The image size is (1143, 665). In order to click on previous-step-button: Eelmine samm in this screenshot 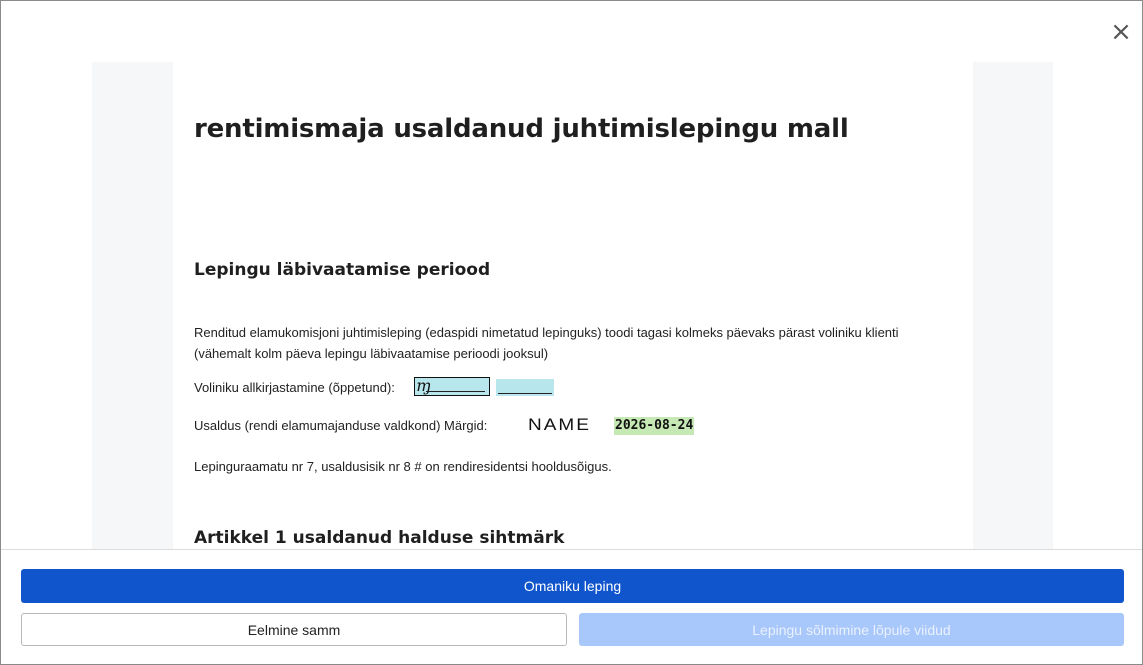, I will do `click(294, 629)`.